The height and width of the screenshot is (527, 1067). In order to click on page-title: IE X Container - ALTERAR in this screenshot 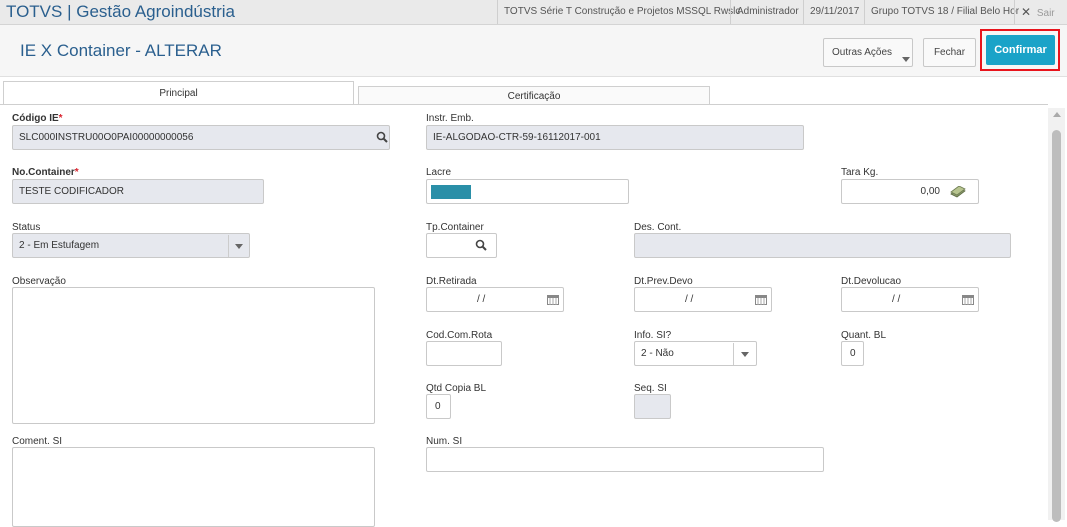, I will do `click(121, 50)`.